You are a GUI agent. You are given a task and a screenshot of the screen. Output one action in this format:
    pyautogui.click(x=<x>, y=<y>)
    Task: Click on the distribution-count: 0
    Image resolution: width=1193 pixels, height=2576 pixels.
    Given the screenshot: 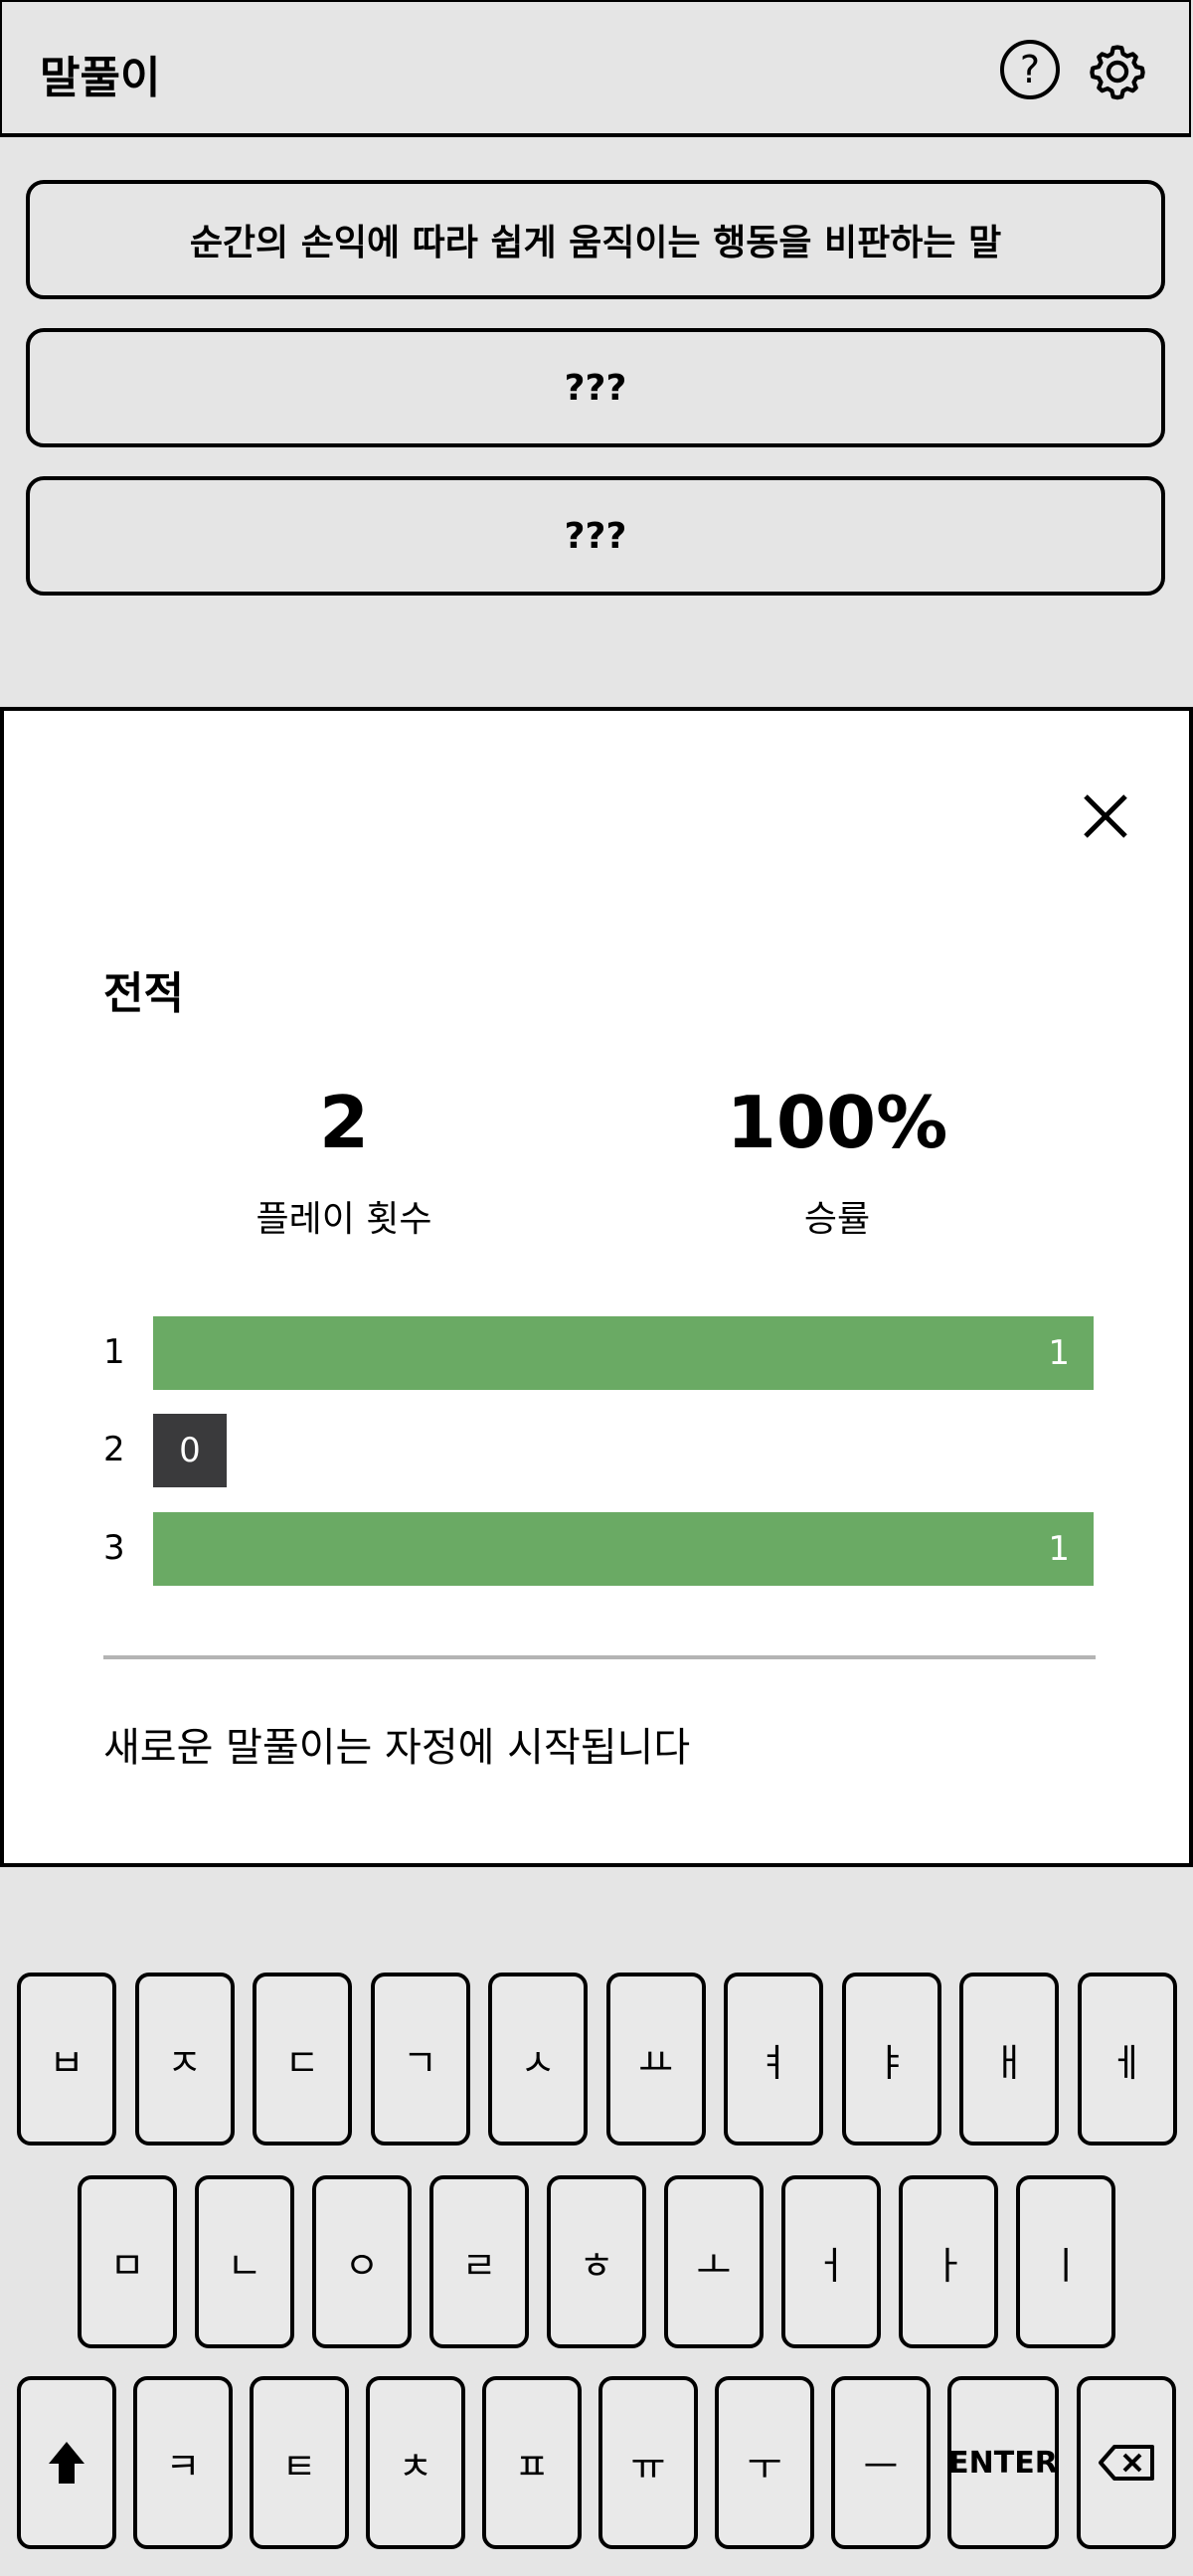 What is the action you would take?
    pyautogui.click(x=190, y=1450)
    